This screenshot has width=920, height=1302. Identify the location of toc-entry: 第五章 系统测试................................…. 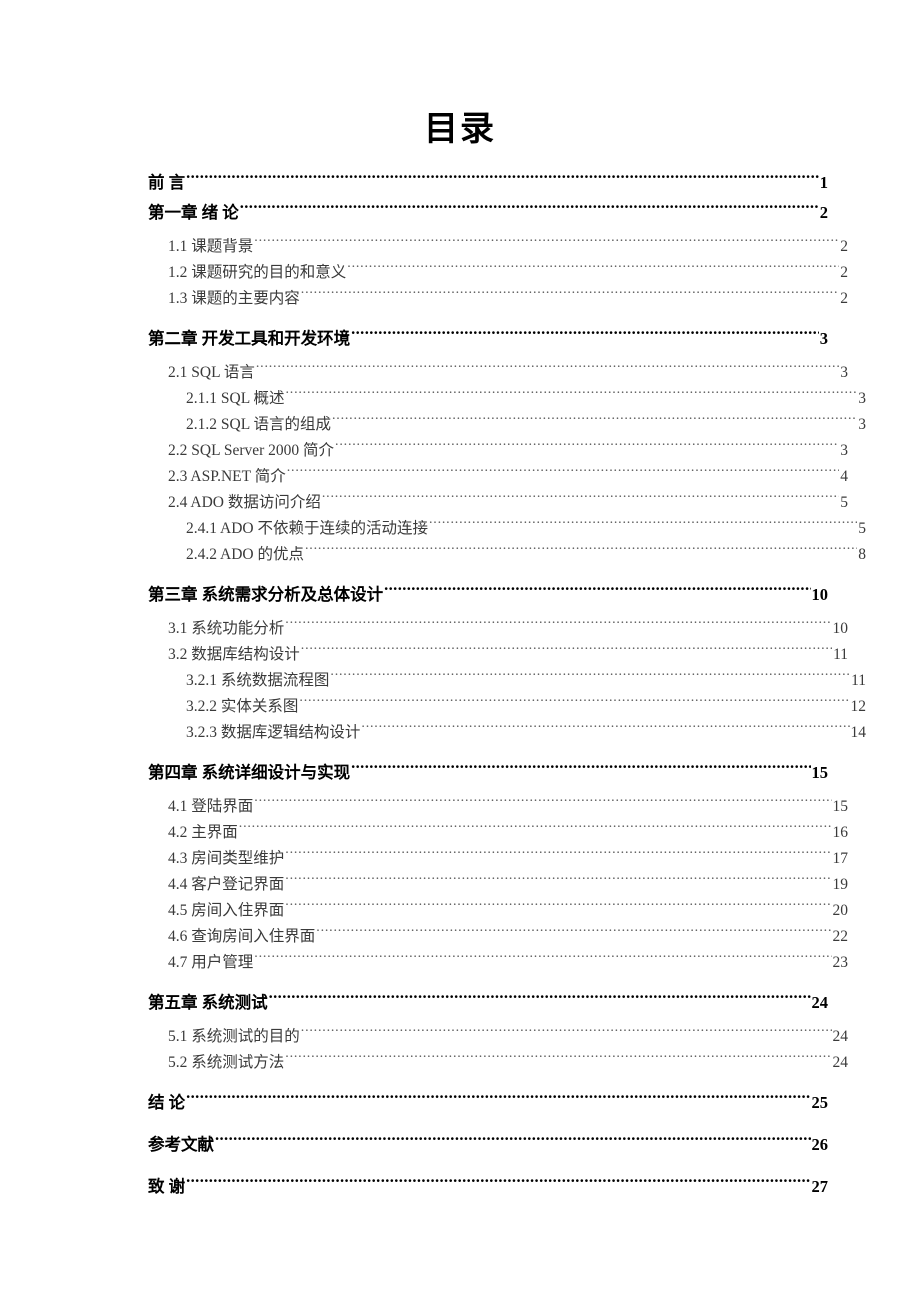
(488, 1003).